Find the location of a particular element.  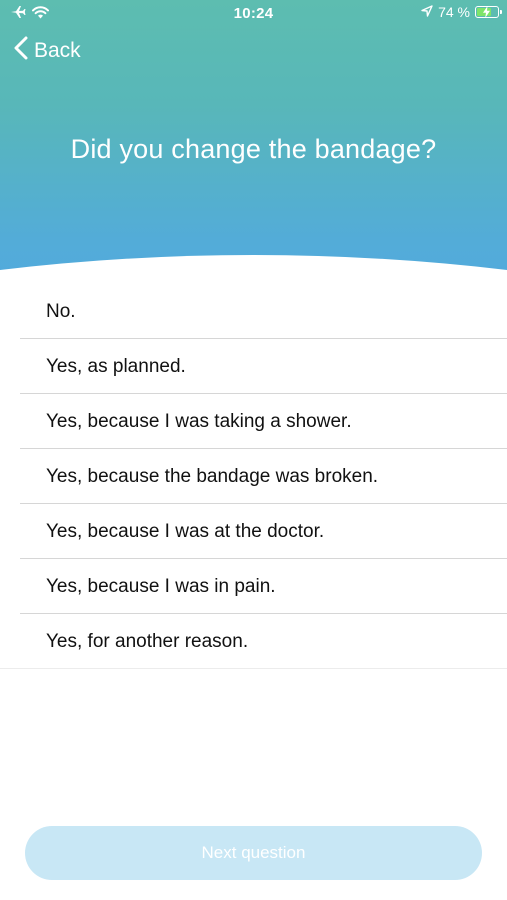

battery-tip is located at coordinates (501, 12).